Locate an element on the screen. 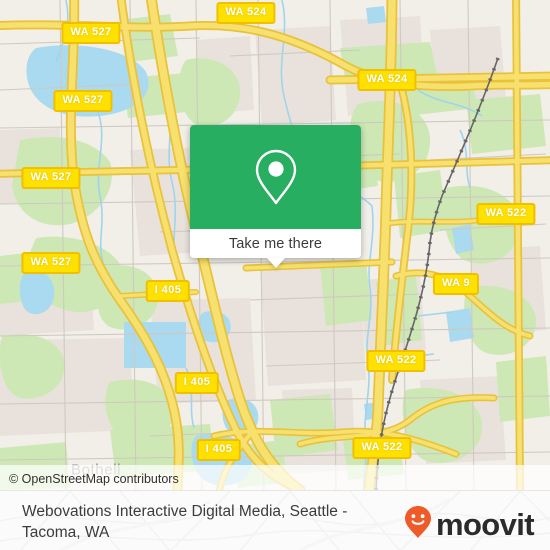 The width and height of the screenshot is (550, 550). take-me-there-label: Take me there is located at coordinates (275, 243).